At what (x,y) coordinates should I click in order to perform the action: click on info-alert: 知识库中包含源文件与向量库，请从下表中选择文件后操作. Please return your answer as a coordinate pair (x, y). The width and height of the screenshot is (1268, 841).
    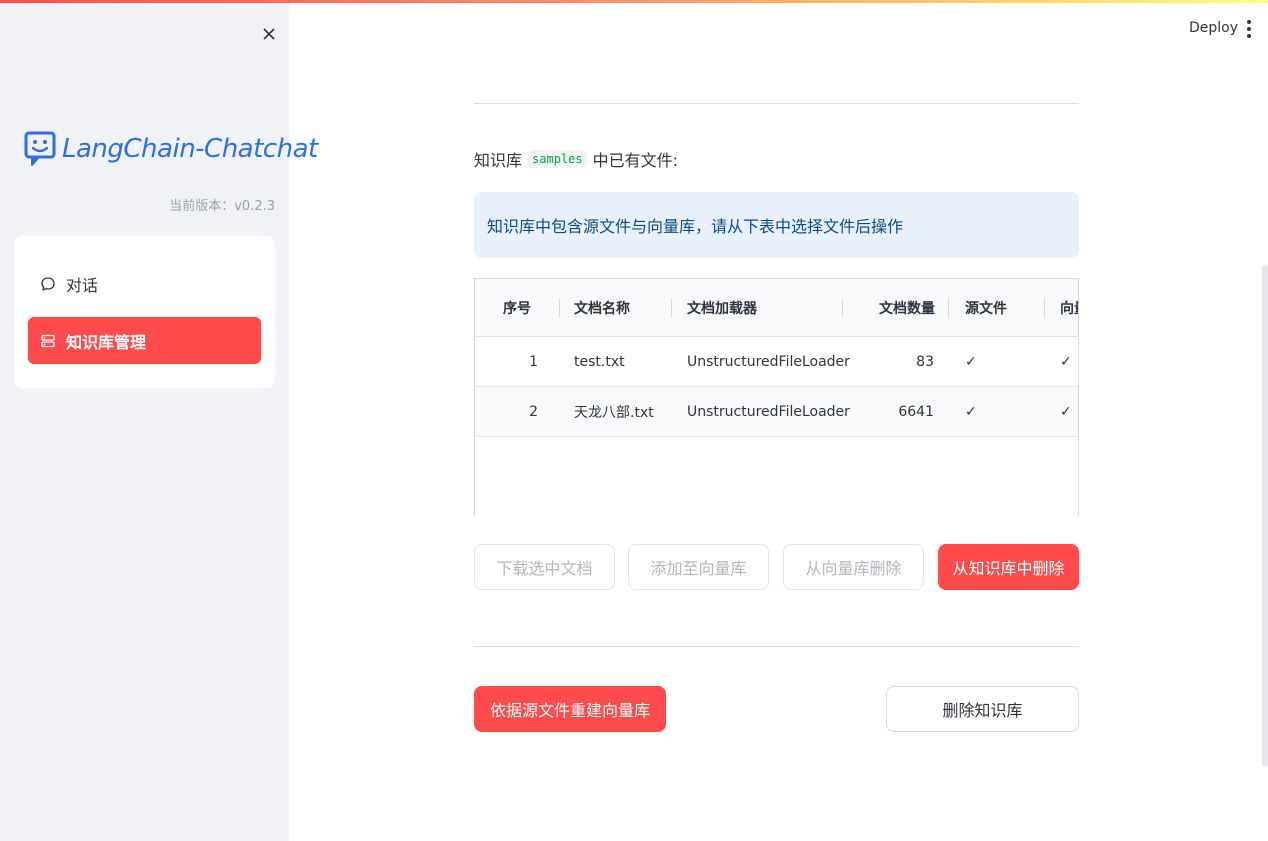
    Looking at the image, I should click on (776, 225).